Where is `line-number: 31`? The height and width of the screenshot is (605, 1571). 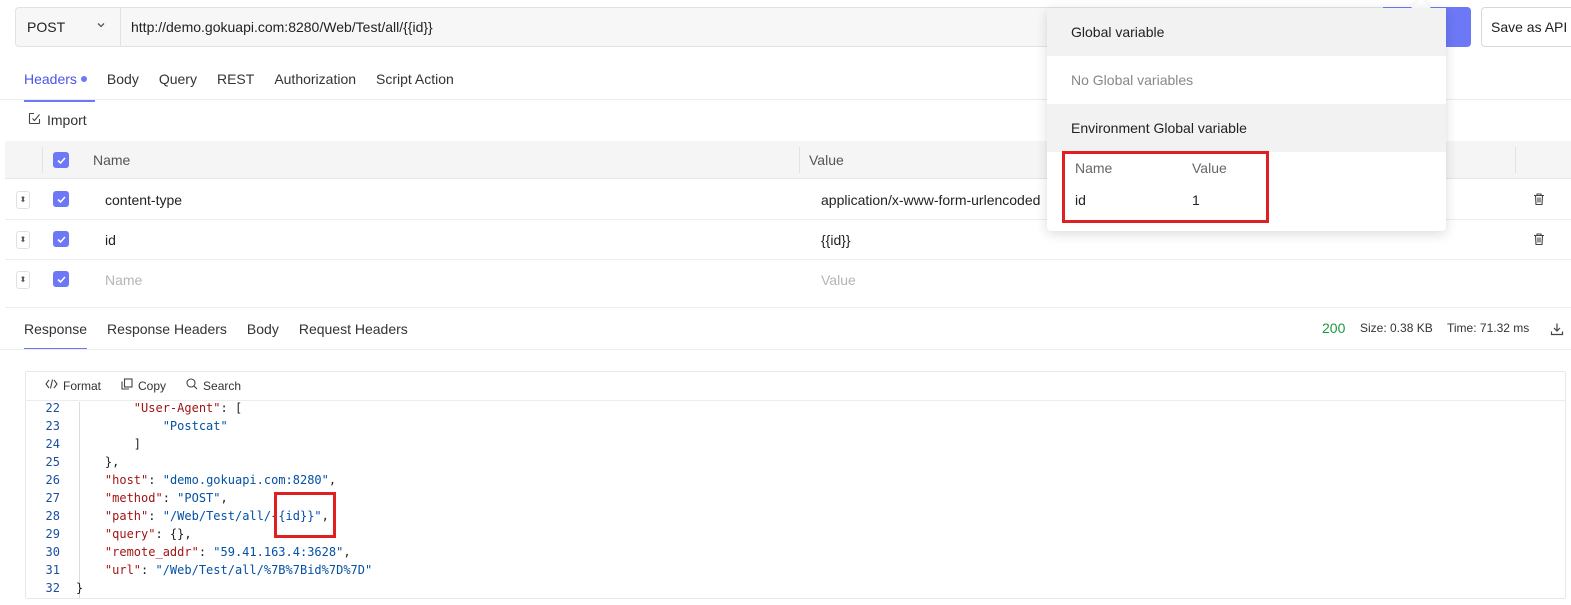 line-number: 31 is located at coordinates (52, 570).